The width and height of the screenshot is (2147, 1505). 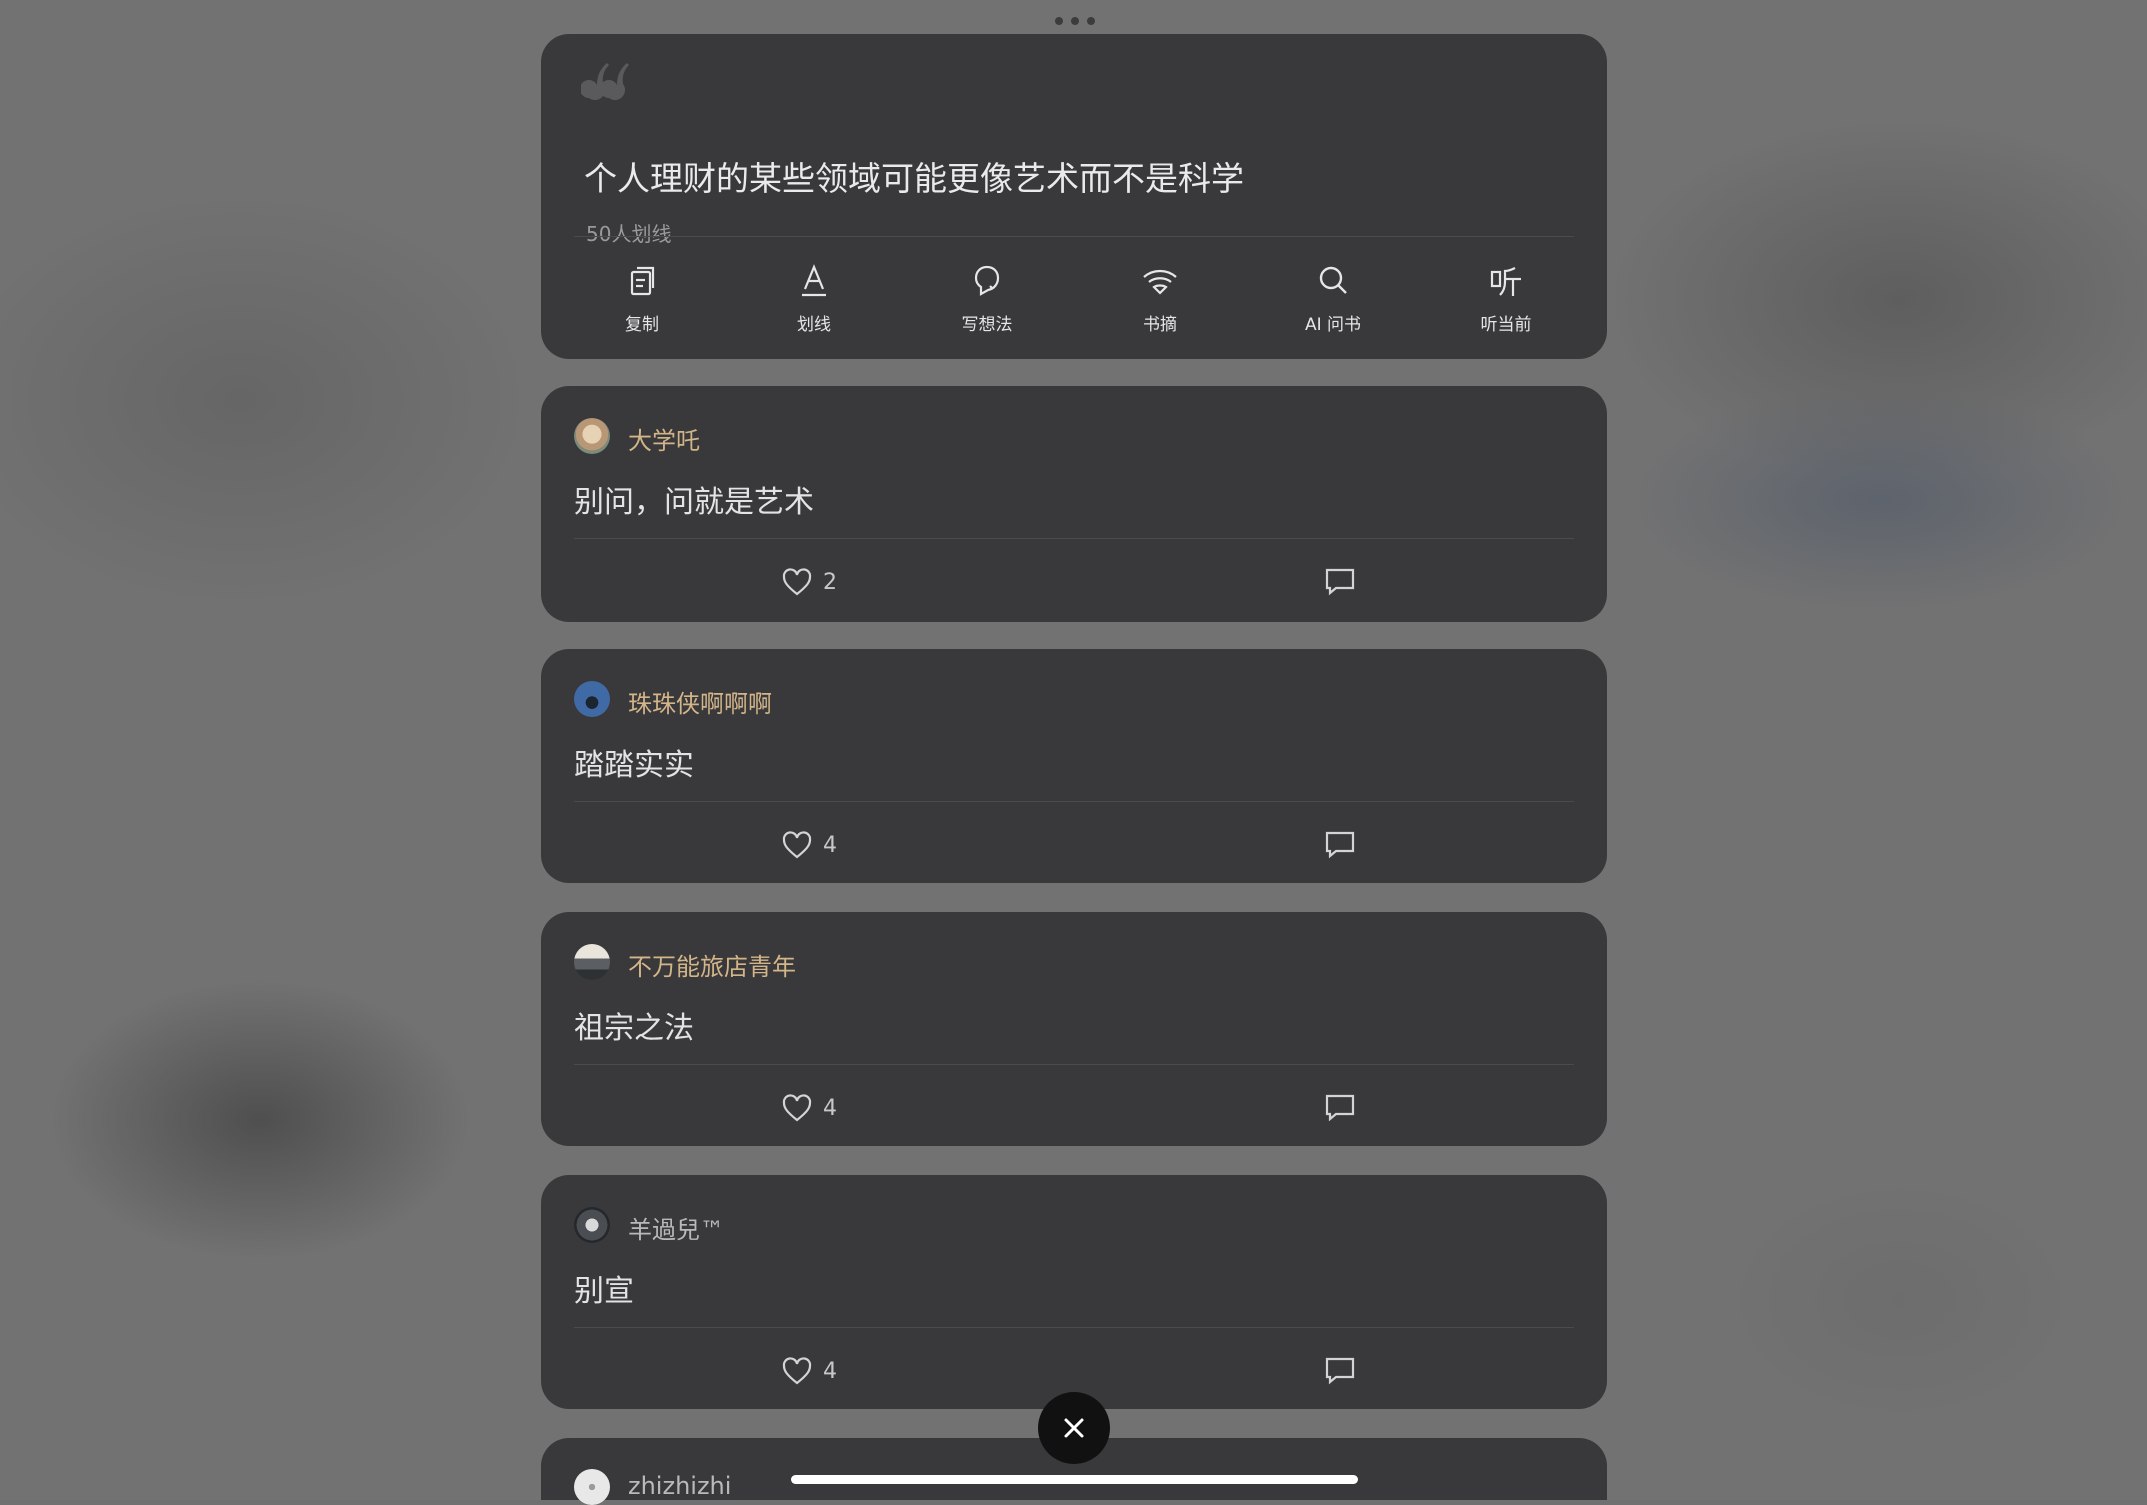 What do you see at coordinates (628, 232) in the screenshot?
I see `highlight-count: 50人划线` at bounding box center [628, 232].